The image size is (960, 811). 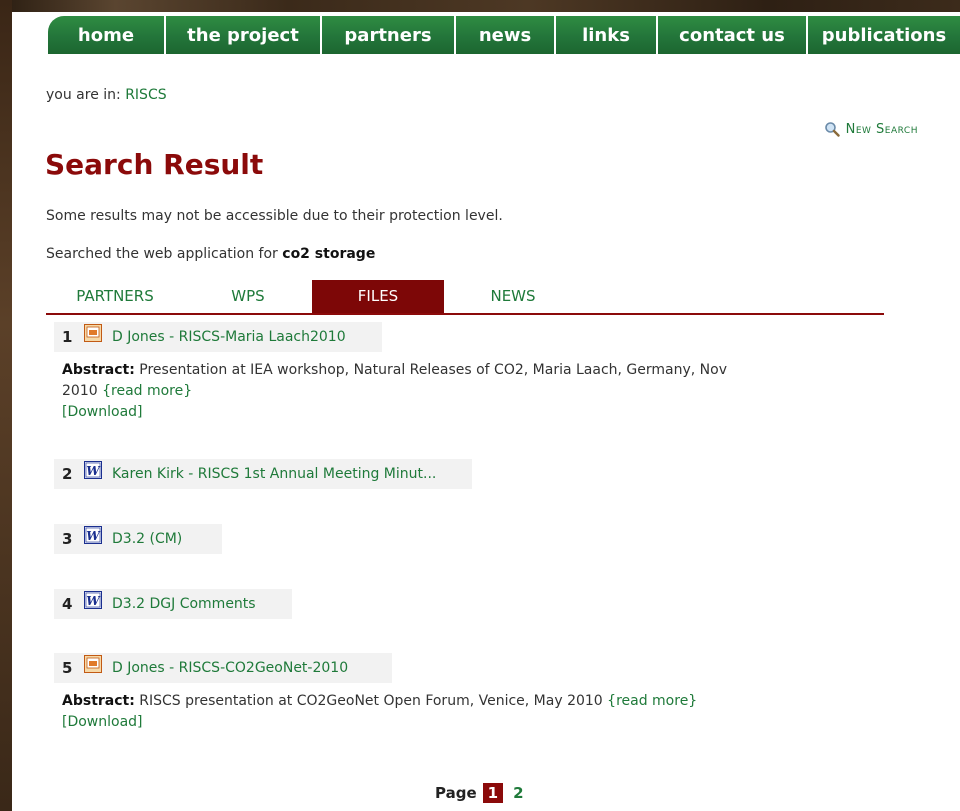 What do you see at coordinates (884, 35) in the screenshot?
I see `nav-item-publications: publications` at bounding box center [884, 35].